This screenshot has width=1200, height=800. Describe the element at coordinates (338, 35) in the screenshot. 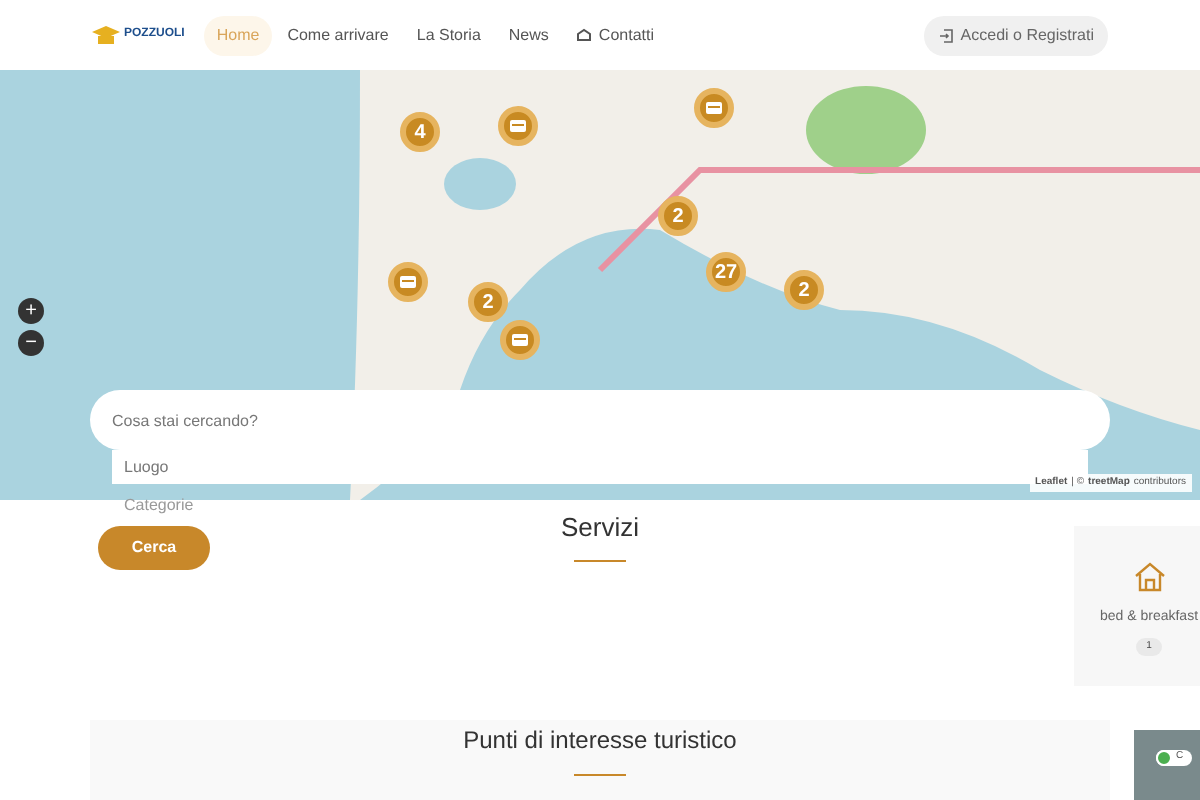

I see `nav-link: Come arrivare` at that location.